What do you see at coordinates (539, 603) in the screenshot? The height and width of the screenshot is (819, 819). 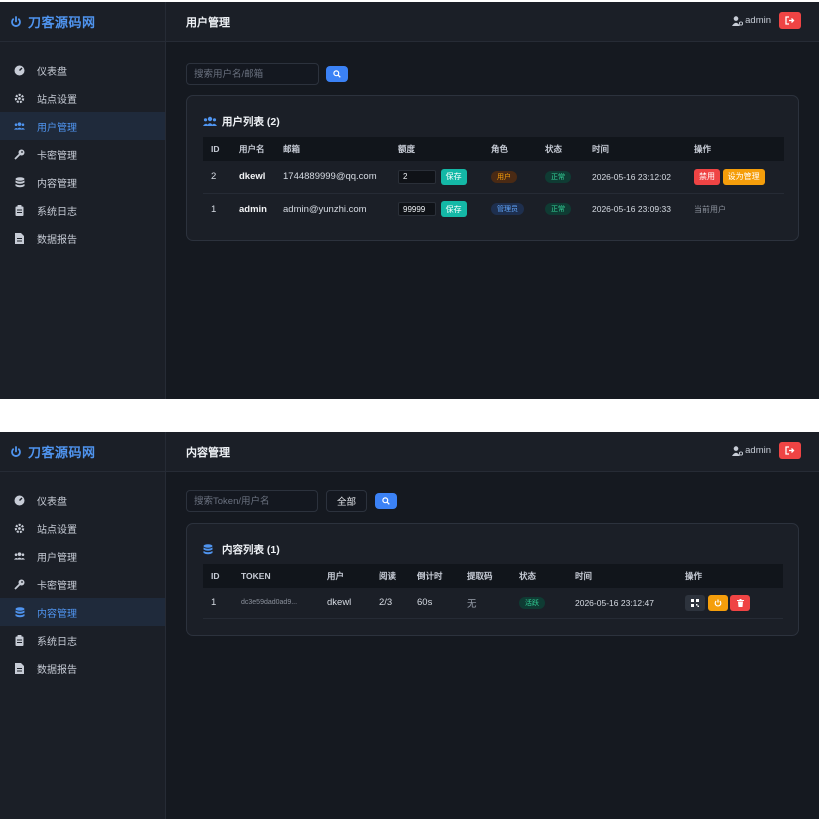 I see `cell-status: 活跃` at bounding box center [539, 603].